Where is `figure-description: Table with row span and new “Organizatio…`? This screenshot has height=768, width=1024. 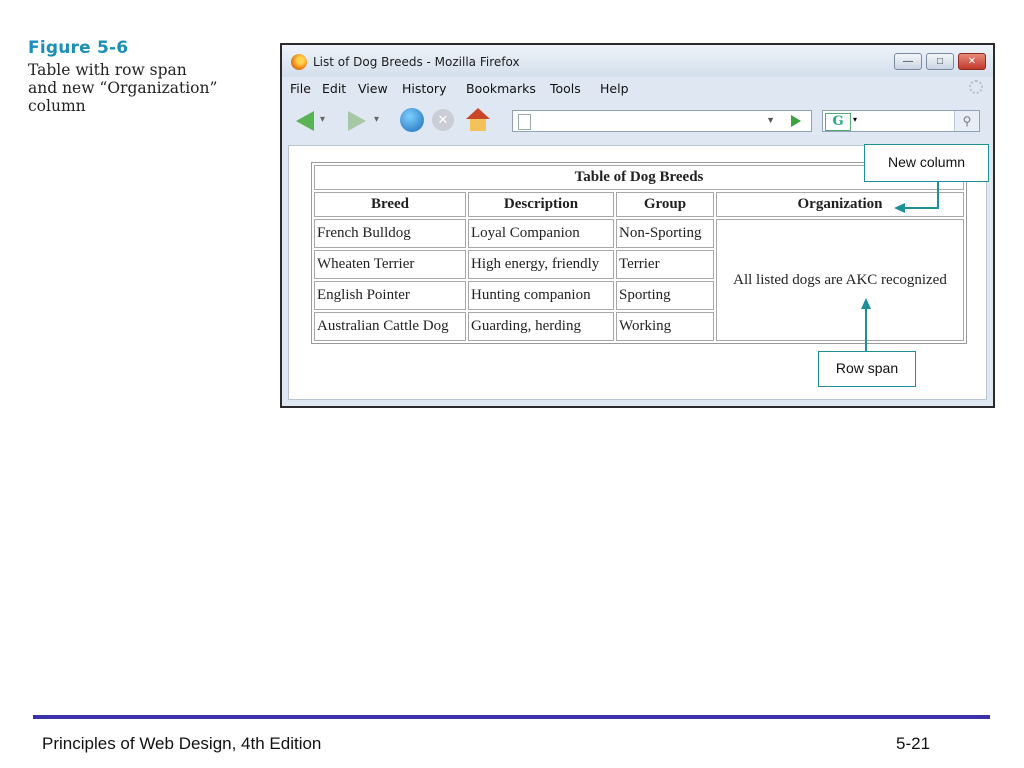 figure-description: Table with row span and new “Organizatio… is located at coordinates (148, 88).